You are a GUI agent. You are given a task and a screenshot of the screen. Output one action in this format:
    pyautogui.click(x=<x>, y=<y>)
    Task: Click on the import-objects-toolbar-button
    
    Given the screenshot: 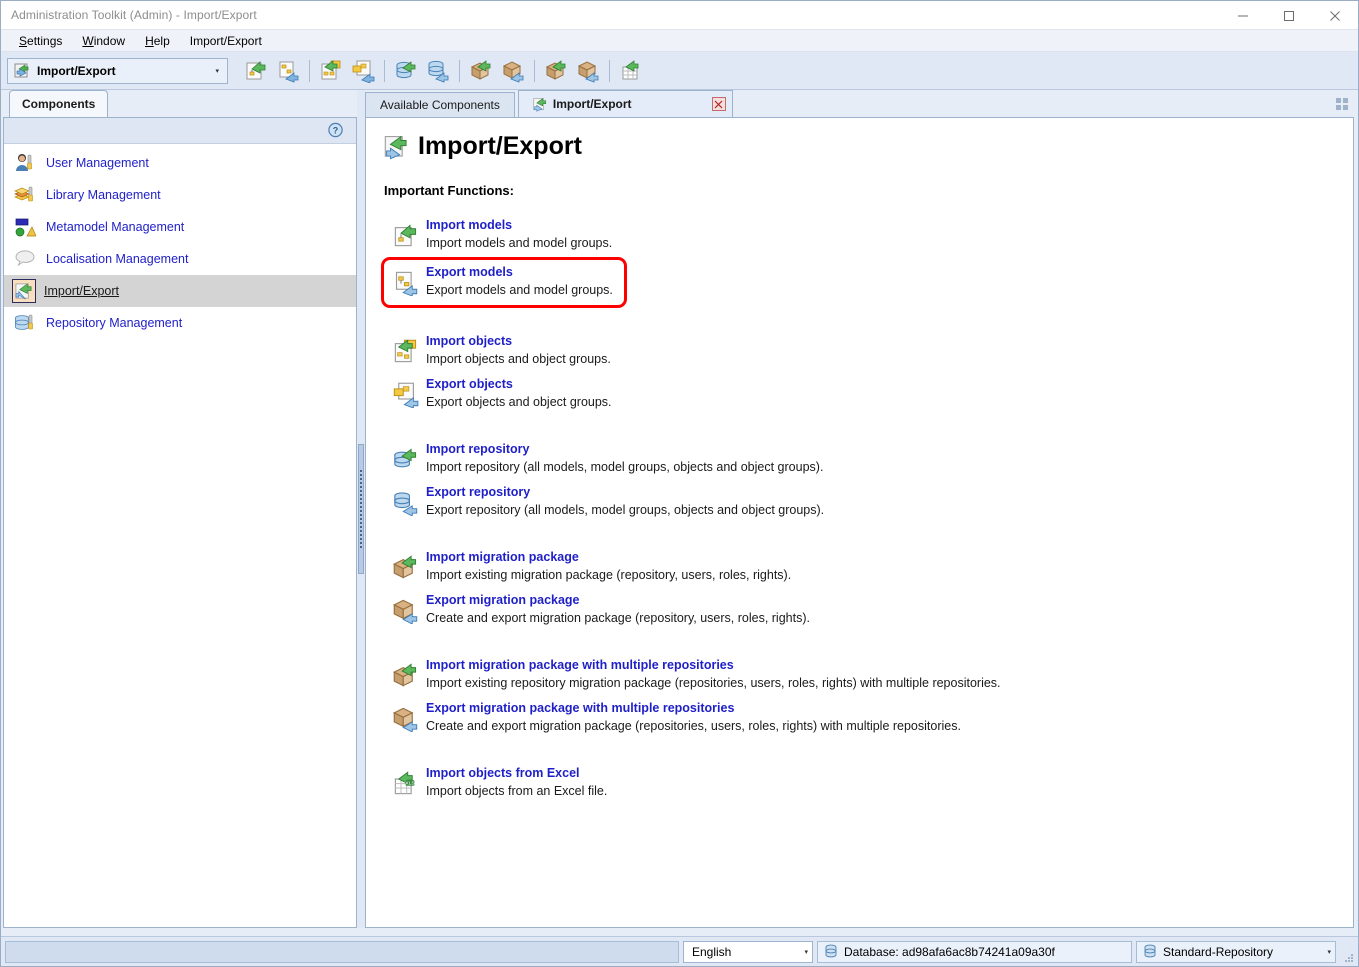 What is the action you would take?
    pyautogui.click(x=331, y=71)
    